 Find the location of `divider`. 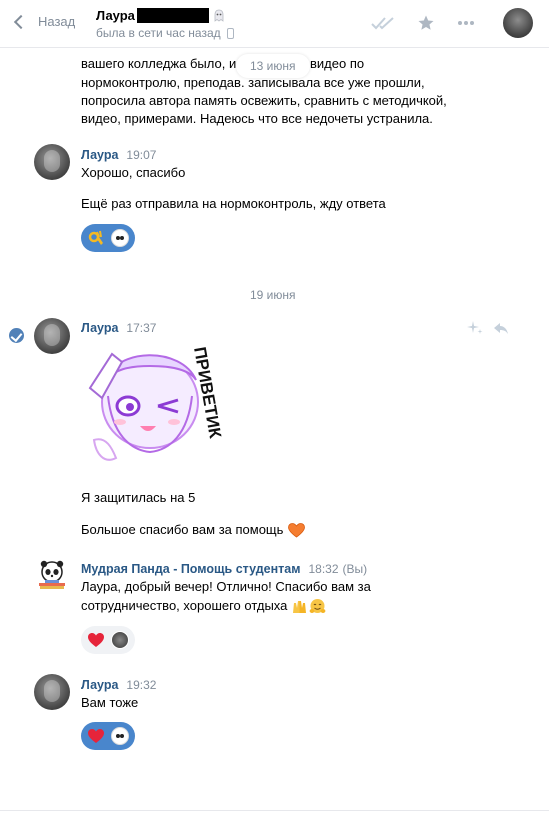

divider is located at coordinates (274, 810).